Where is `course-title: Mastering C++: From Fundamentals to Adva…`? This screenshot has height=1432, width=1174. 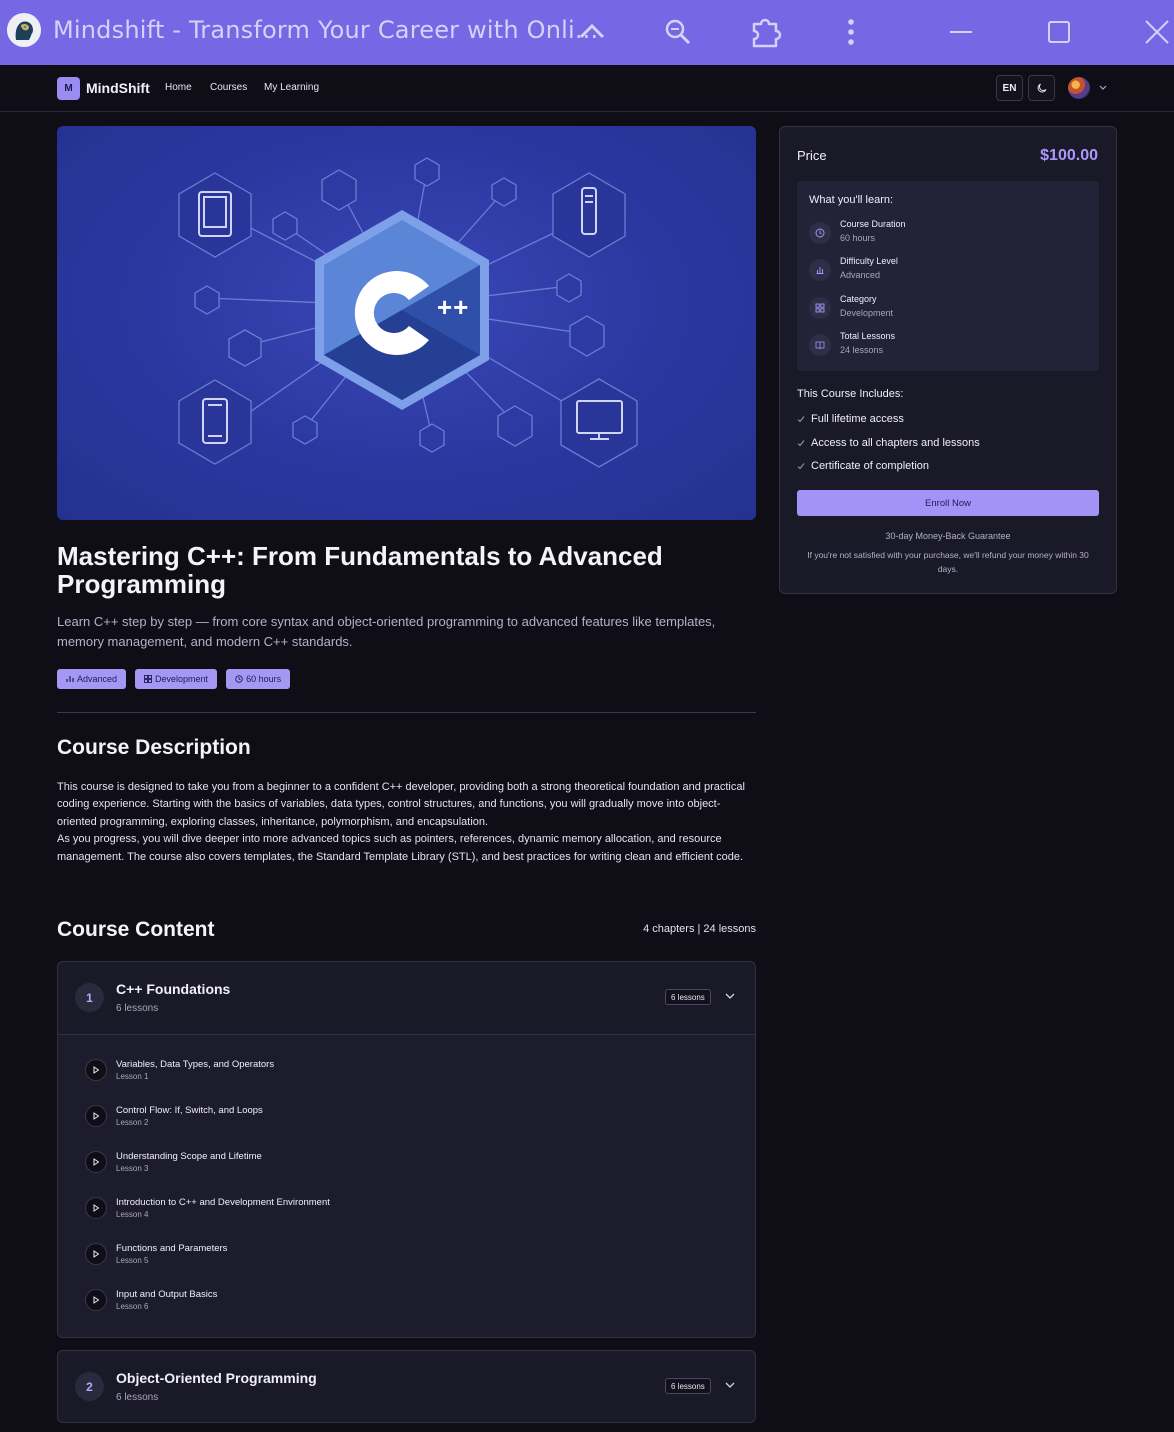
course-title: Mastering C++: From Fundamentals to Adva… is located at coordinates (360, 570).